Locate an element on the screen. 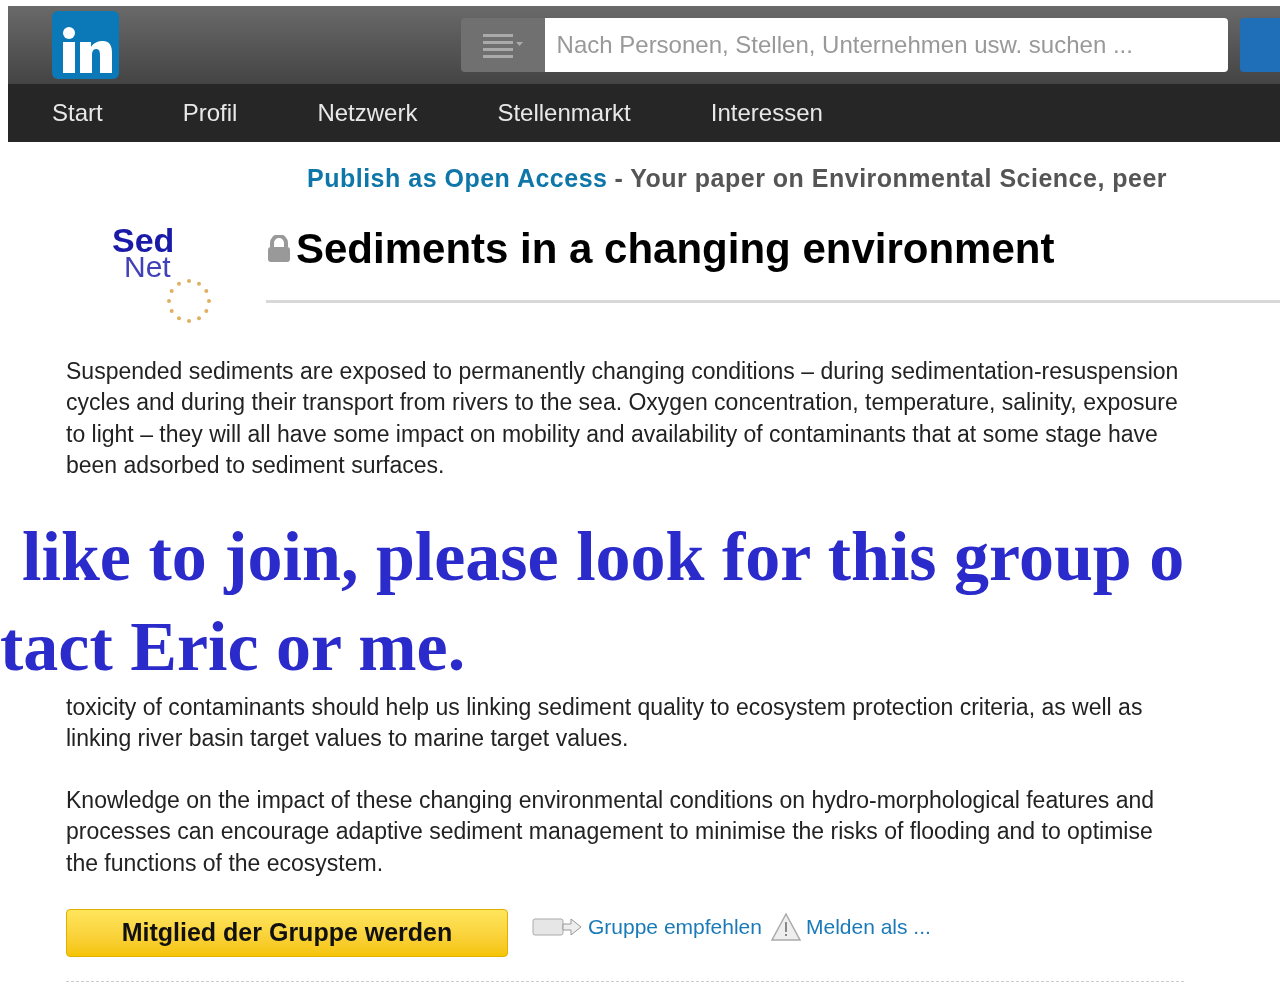  description-paragraph: Knowledge on the impact of these changing environmental conditions on hydro-morphological features and processes can encourage adaptive sediment management to minimise the risks of flooding and to optimise the functions of the ecosystem. is located at coordinates (611, 831).